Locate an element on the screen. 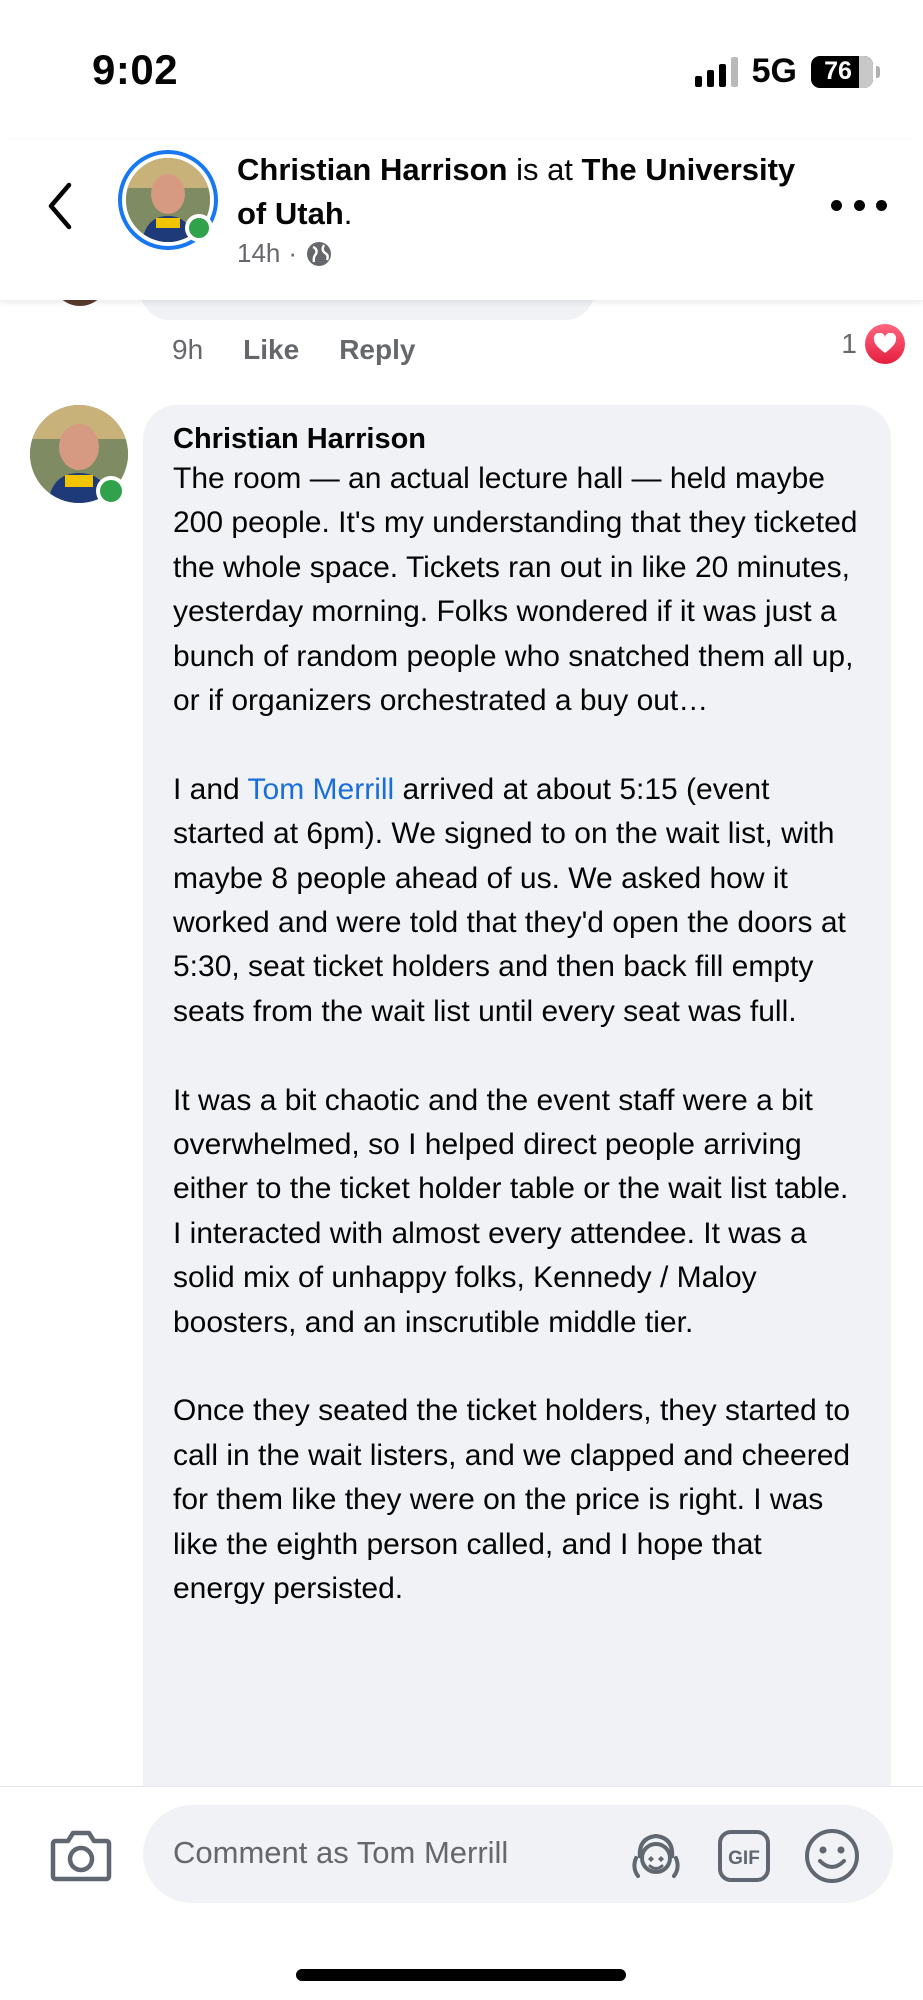 This screenshot has width=923, height=2000. previous-comment-avatar is located at coordinates (80, 303).